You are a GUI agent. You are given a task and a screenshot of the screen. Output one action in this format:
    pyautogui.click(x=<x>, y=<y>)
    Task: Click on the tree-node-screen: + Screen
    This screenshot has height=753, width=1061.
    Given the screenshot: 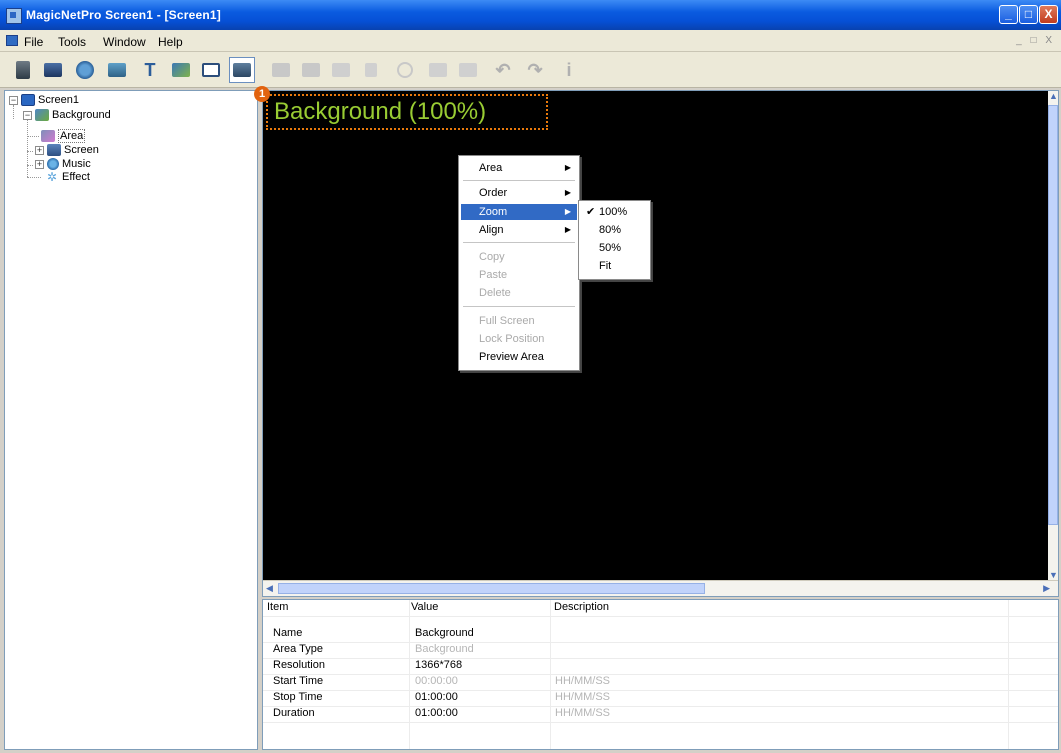 What is the action you would take?
    pyautogui.click(x=67, y=150)
    